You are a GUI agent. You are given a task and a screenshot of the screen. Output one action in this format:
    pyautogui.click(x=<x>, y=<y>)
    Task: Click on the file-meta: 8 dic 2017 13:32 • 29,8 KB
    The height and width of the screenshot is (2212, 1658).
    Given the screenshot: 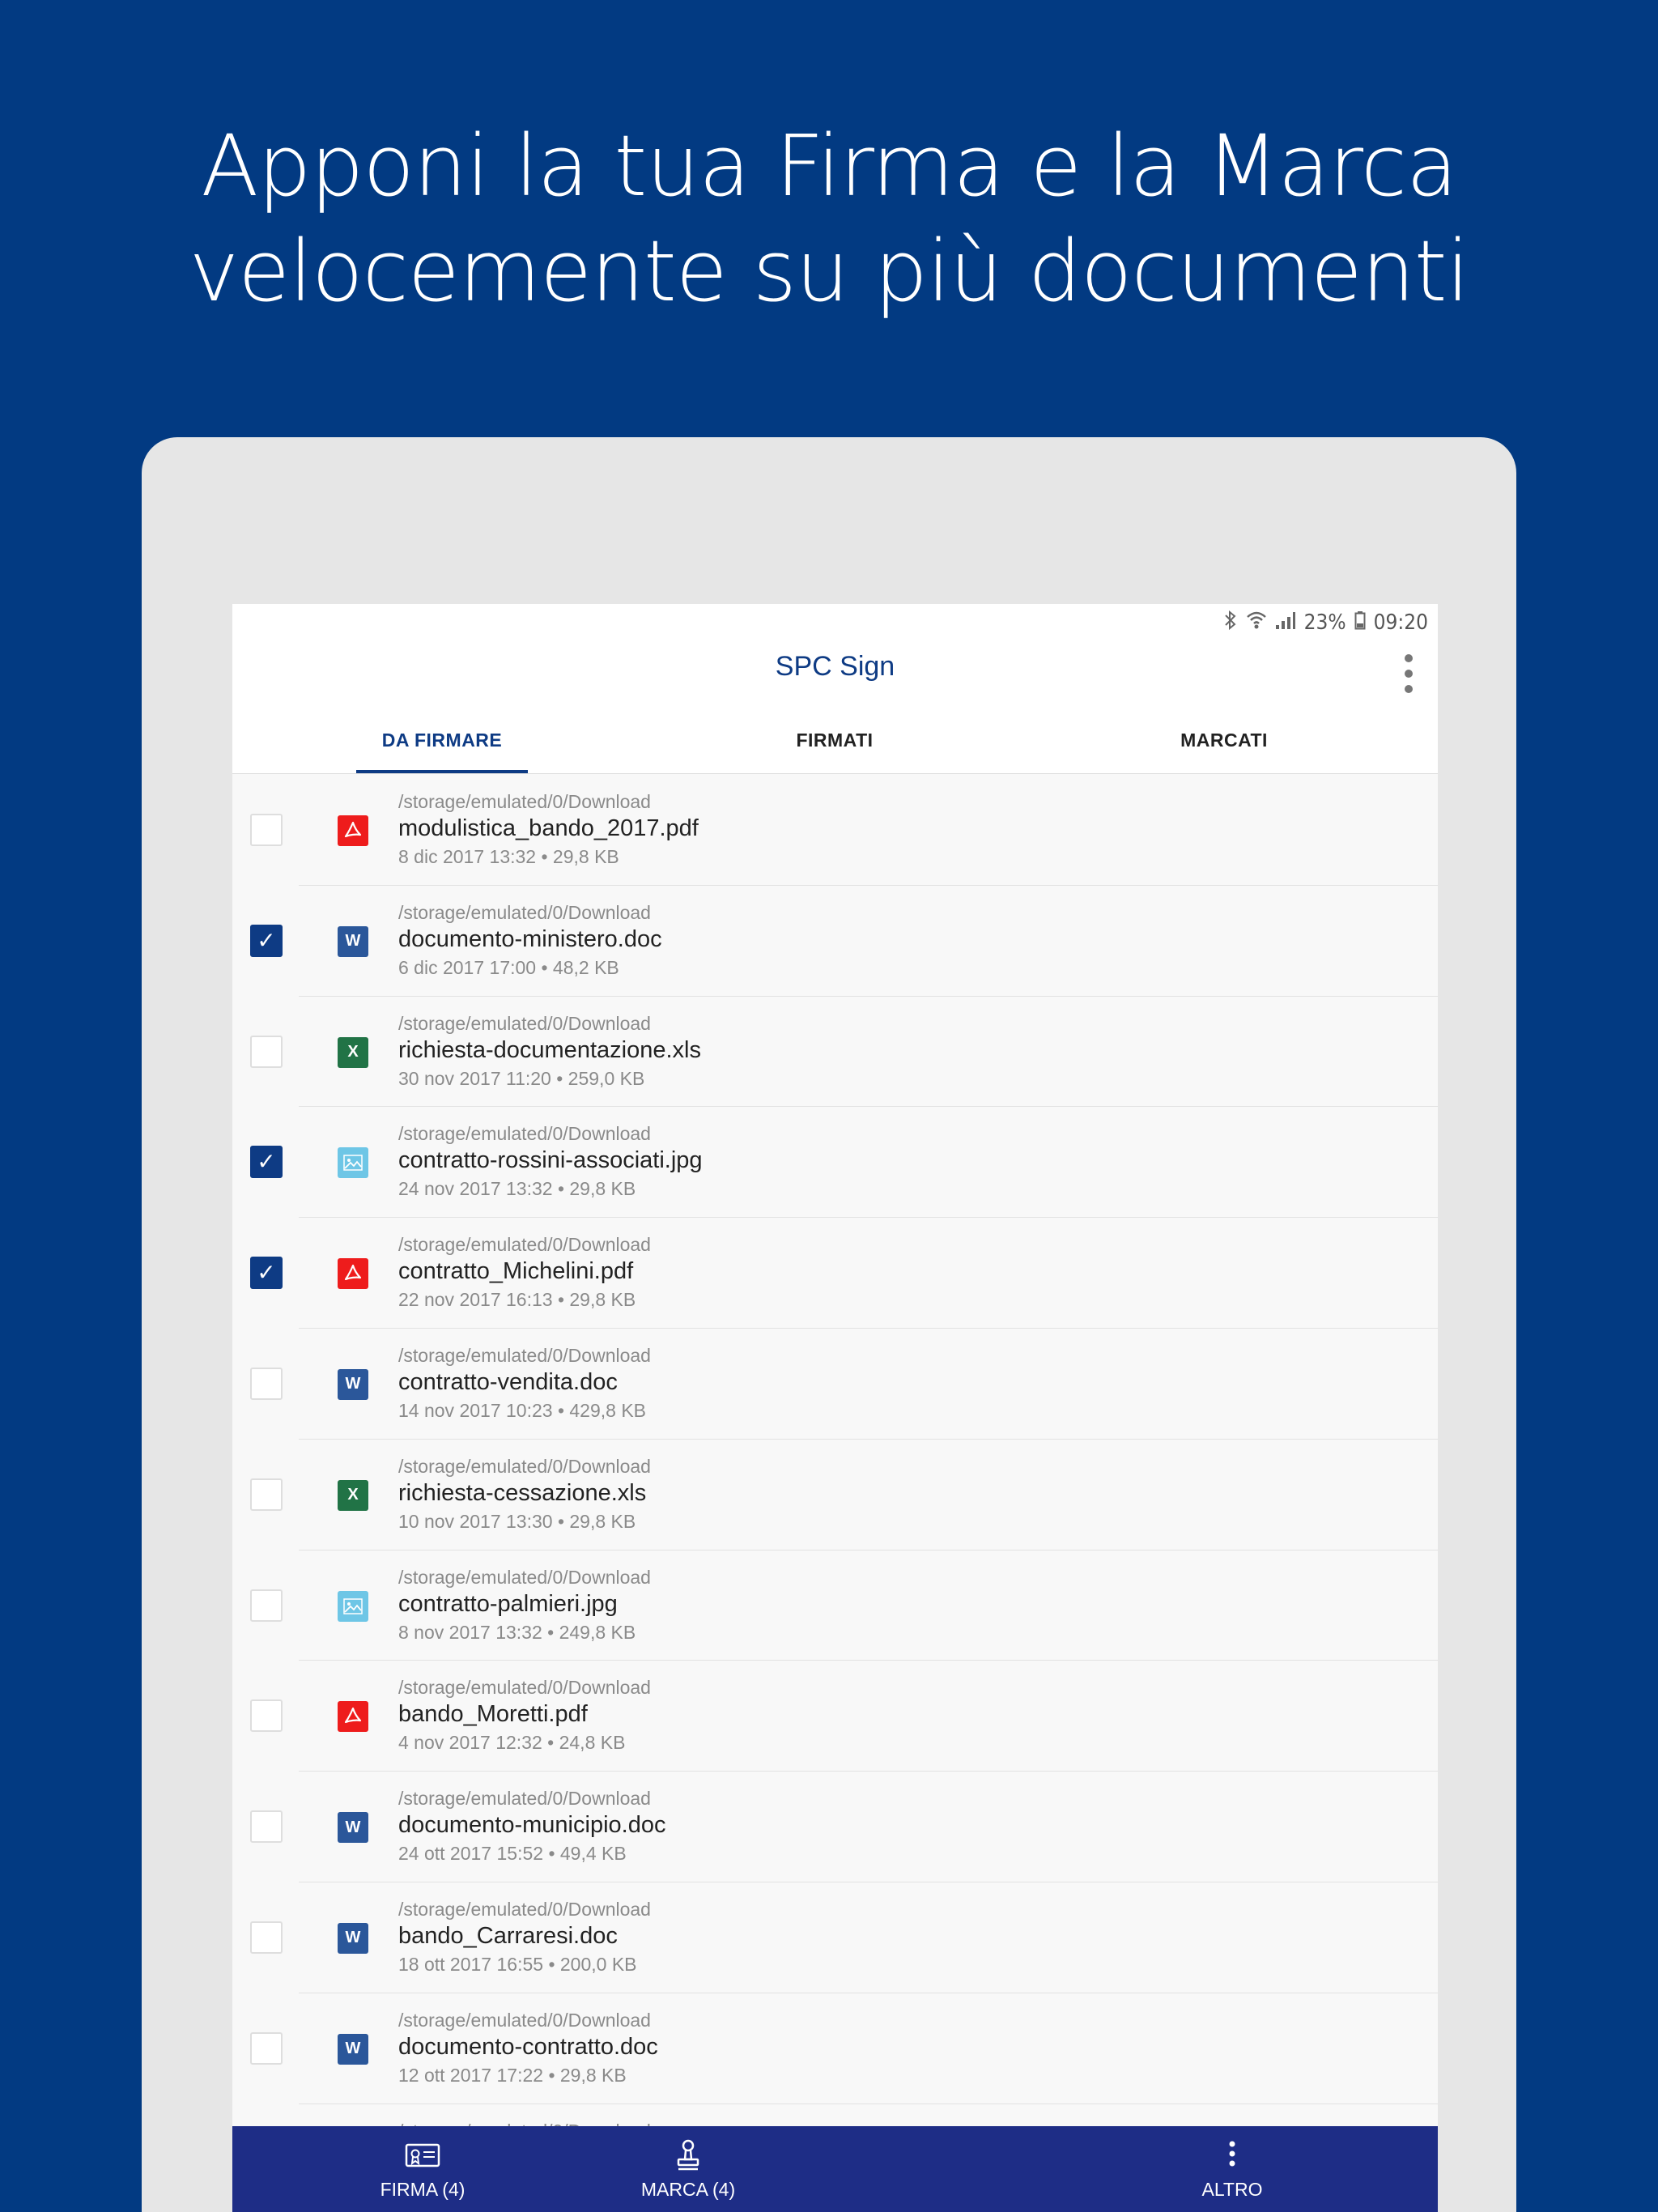 What is the action you would take?
    pyautogui.click(x=508, y=857)
    